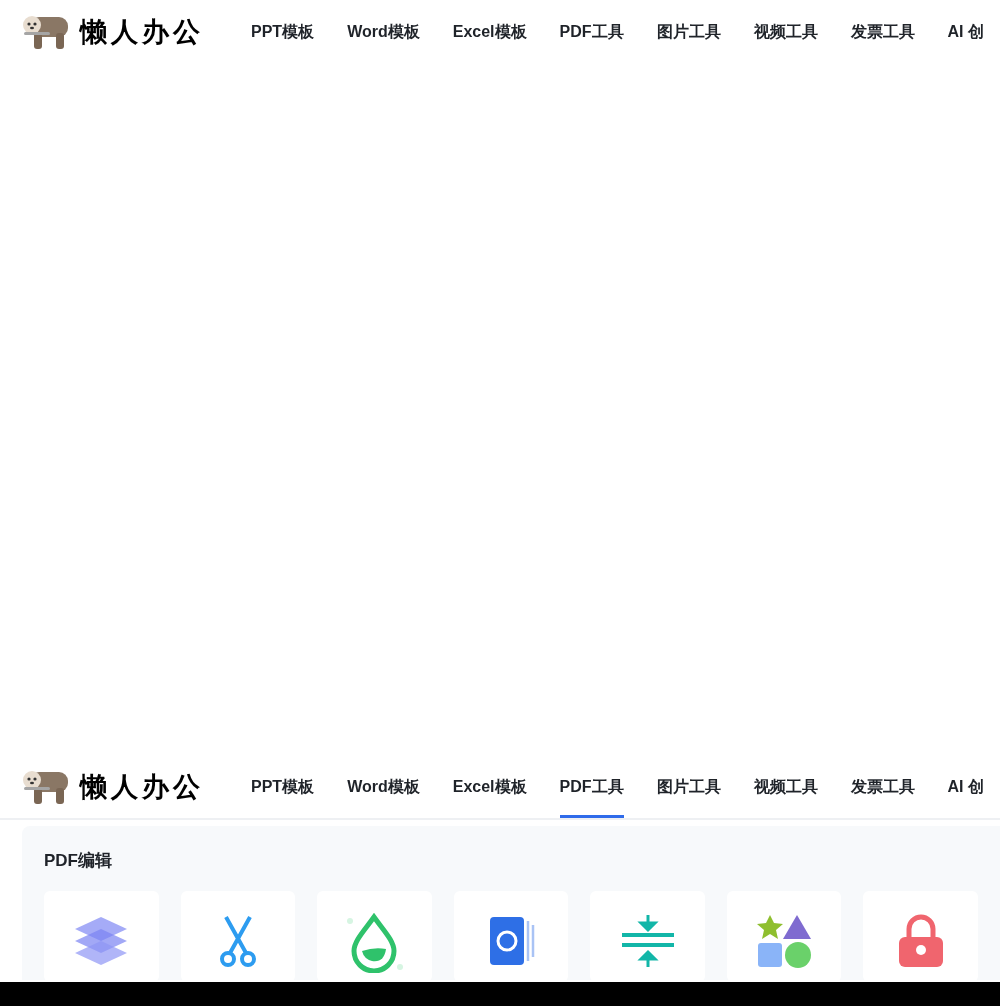 The image size is (1000, 1006). I want to click on scissors-icon, so click(237, 941).